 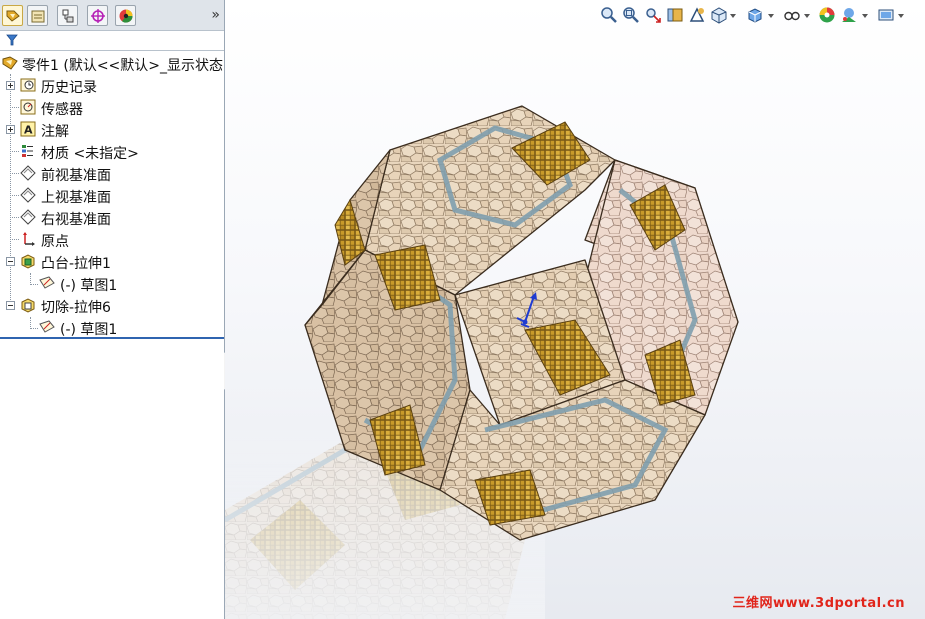 I want to click on view-orientation-icon, so click(x=719, y=15).